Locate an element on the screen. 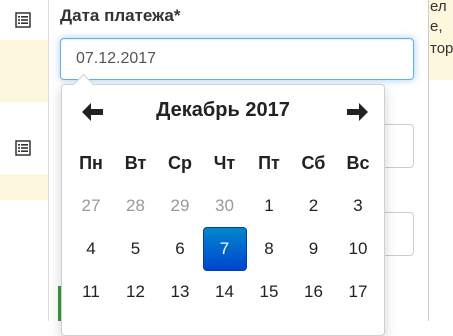  day-cell: 8 is located at coordinates (269, 249).